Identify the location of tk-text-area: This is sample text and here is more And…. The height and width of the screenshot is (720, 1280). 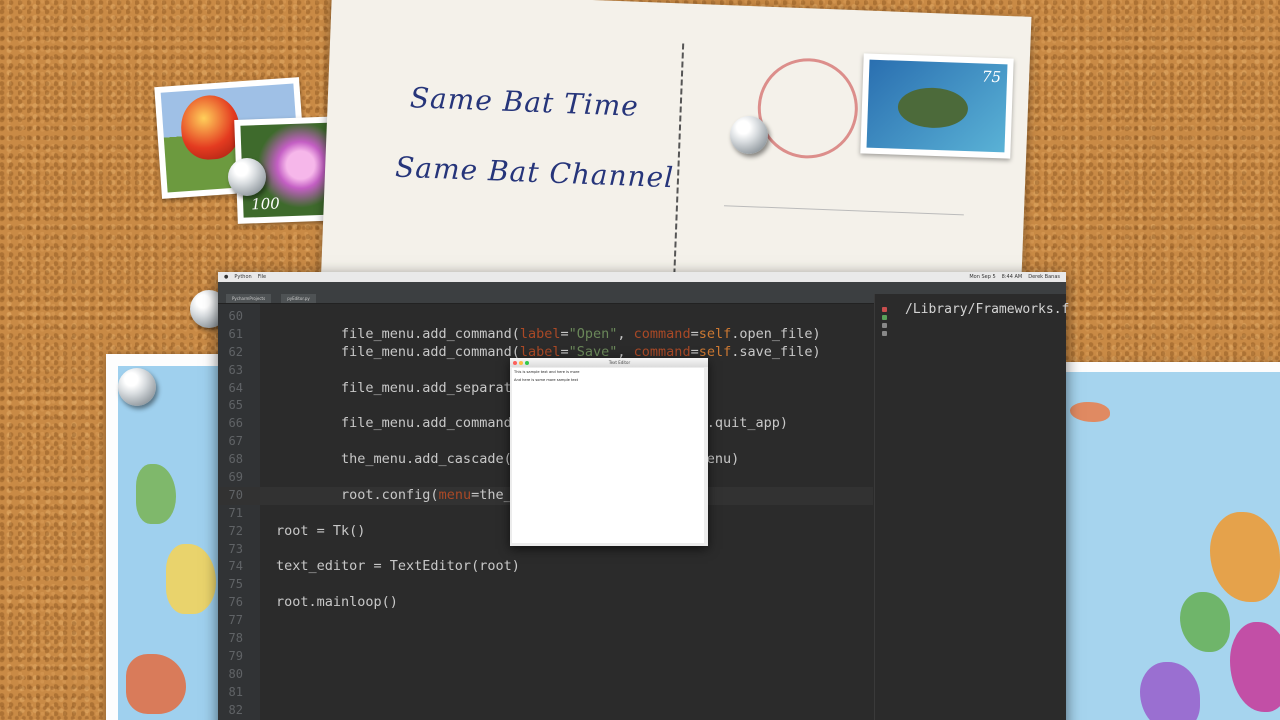
(608, 455).